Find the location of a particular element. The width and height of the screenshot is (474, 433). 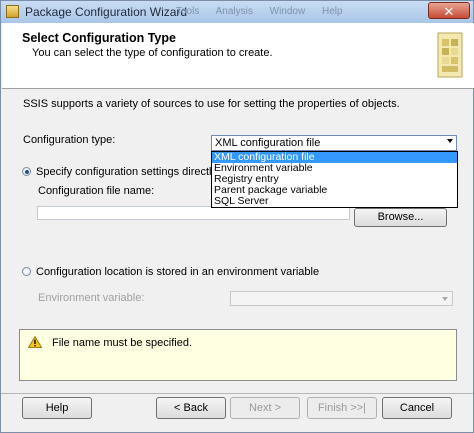

warning-icon is located at coordinates (35, 342).